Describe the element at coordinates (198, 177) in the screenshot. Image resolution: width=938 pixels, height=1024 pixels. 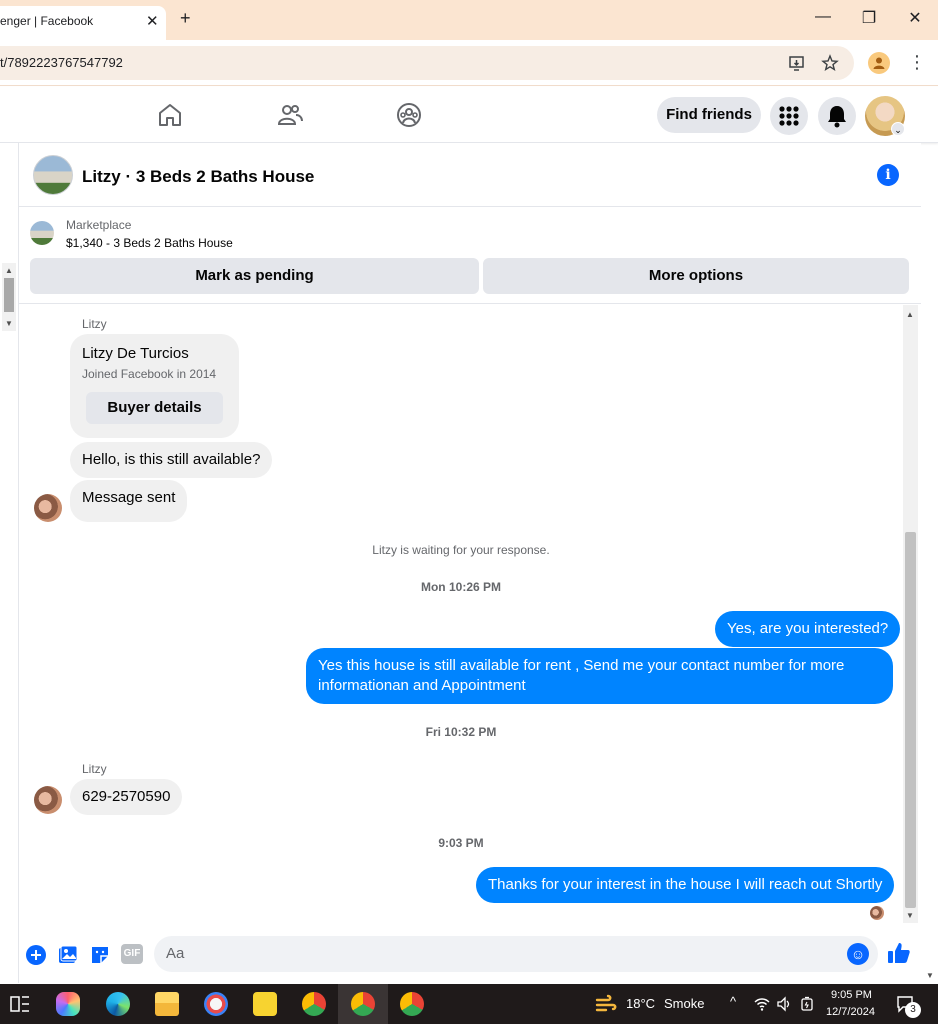
I see `chat-title: Litzy · 3 Beds 2 Baths House` at that location.